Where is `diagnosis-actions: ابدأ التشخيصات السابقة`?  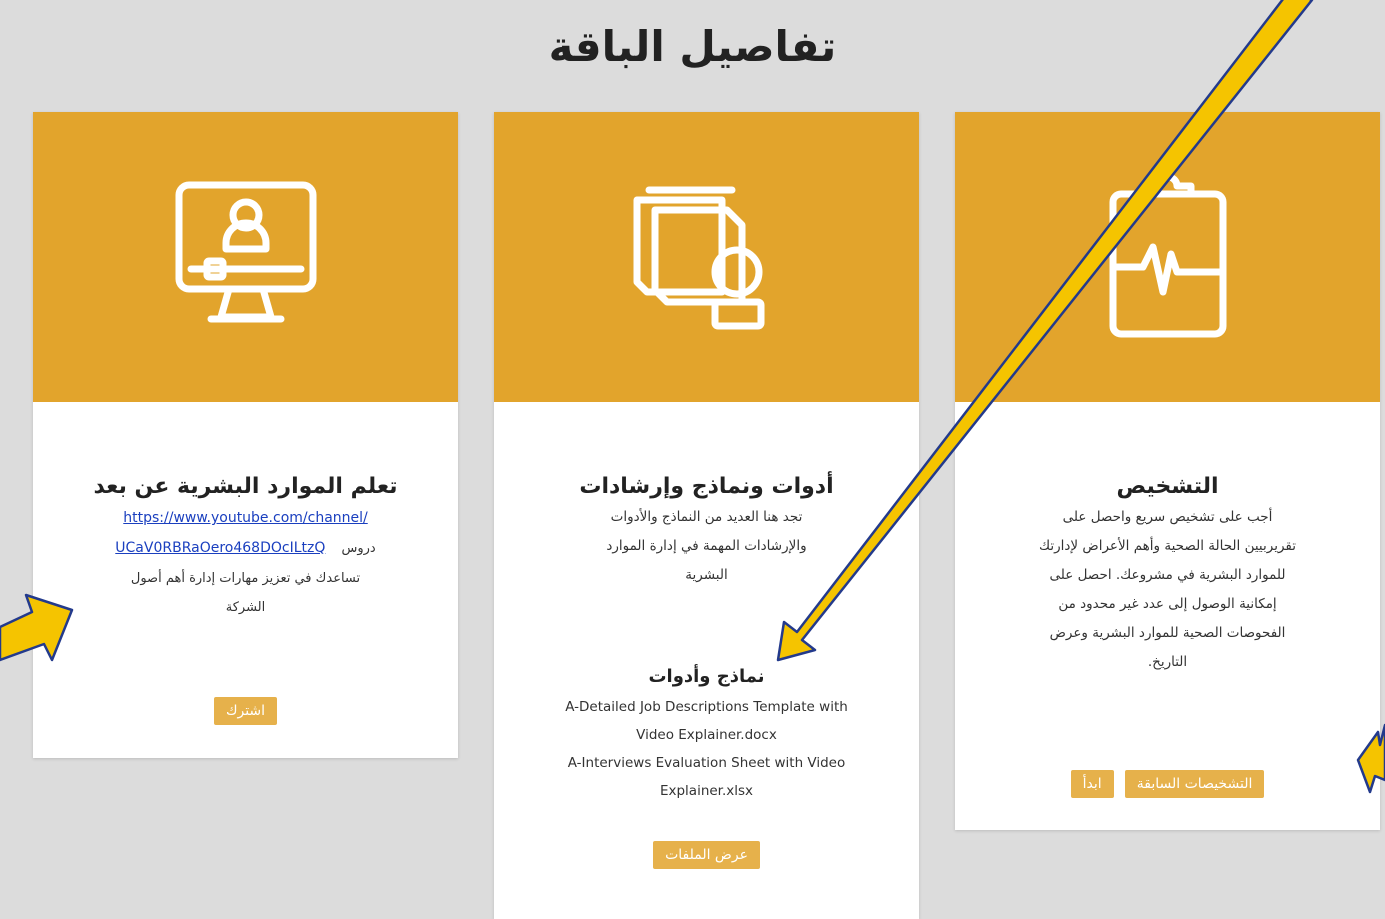
diagnosis-actions: ابدأ التشخيصات السابقة is located at coordinates (1167, 784).